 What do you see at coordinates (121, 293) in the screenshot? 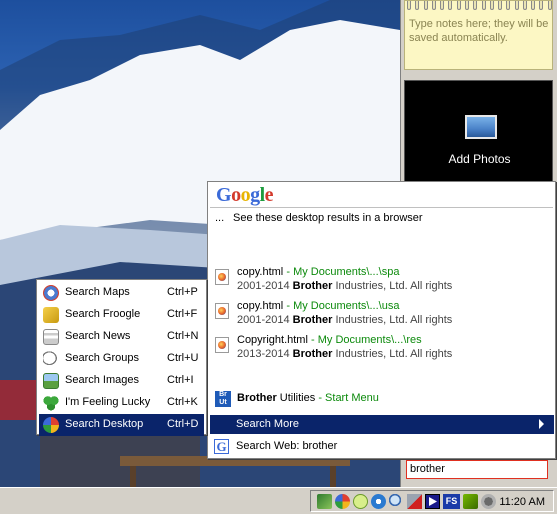
I see `menu-item-search-maps: Search Maps Ctrl+P` at bounding box center [121, 293].